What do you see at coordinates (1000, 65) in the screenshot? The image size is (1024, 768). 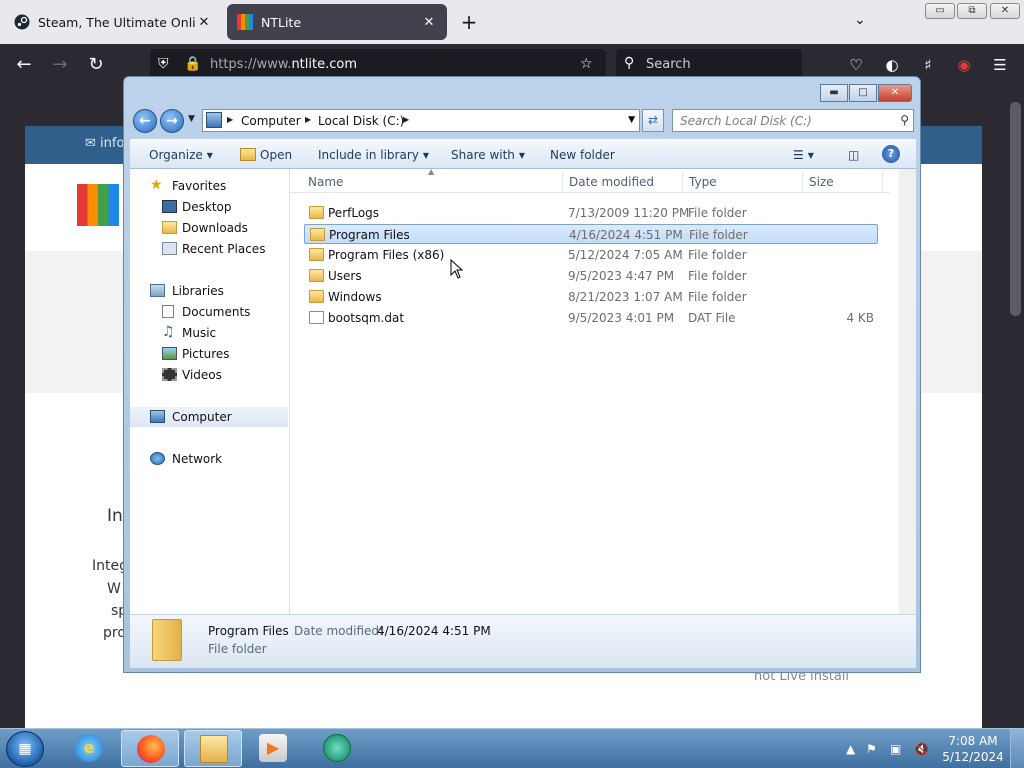 I see `menu-icon: ☰` at bounding box center [1000, 65].